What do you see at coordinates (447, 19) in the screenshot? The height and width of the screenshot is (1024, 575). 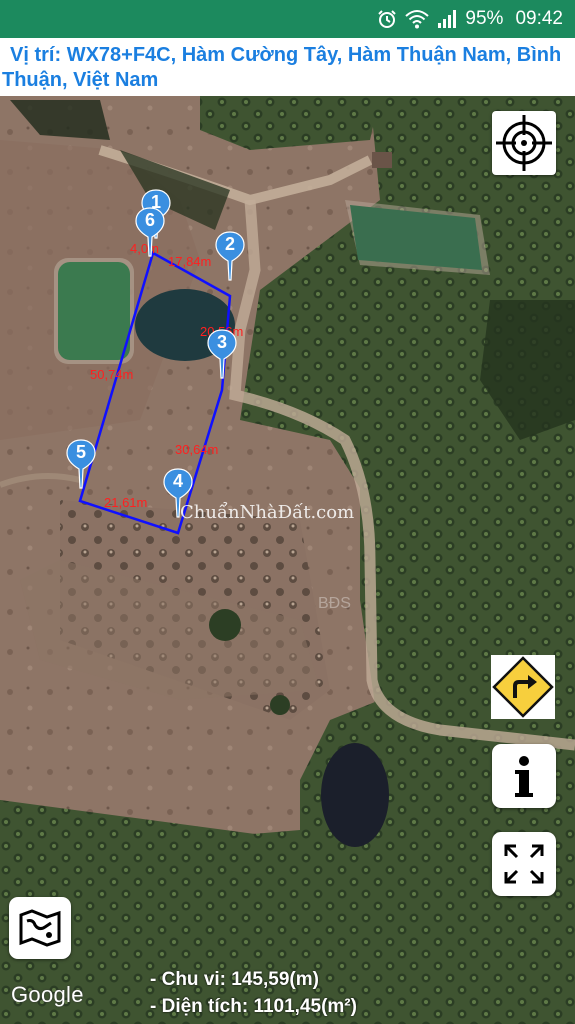 I see `signal-icon` at bounding box center [447, 19].